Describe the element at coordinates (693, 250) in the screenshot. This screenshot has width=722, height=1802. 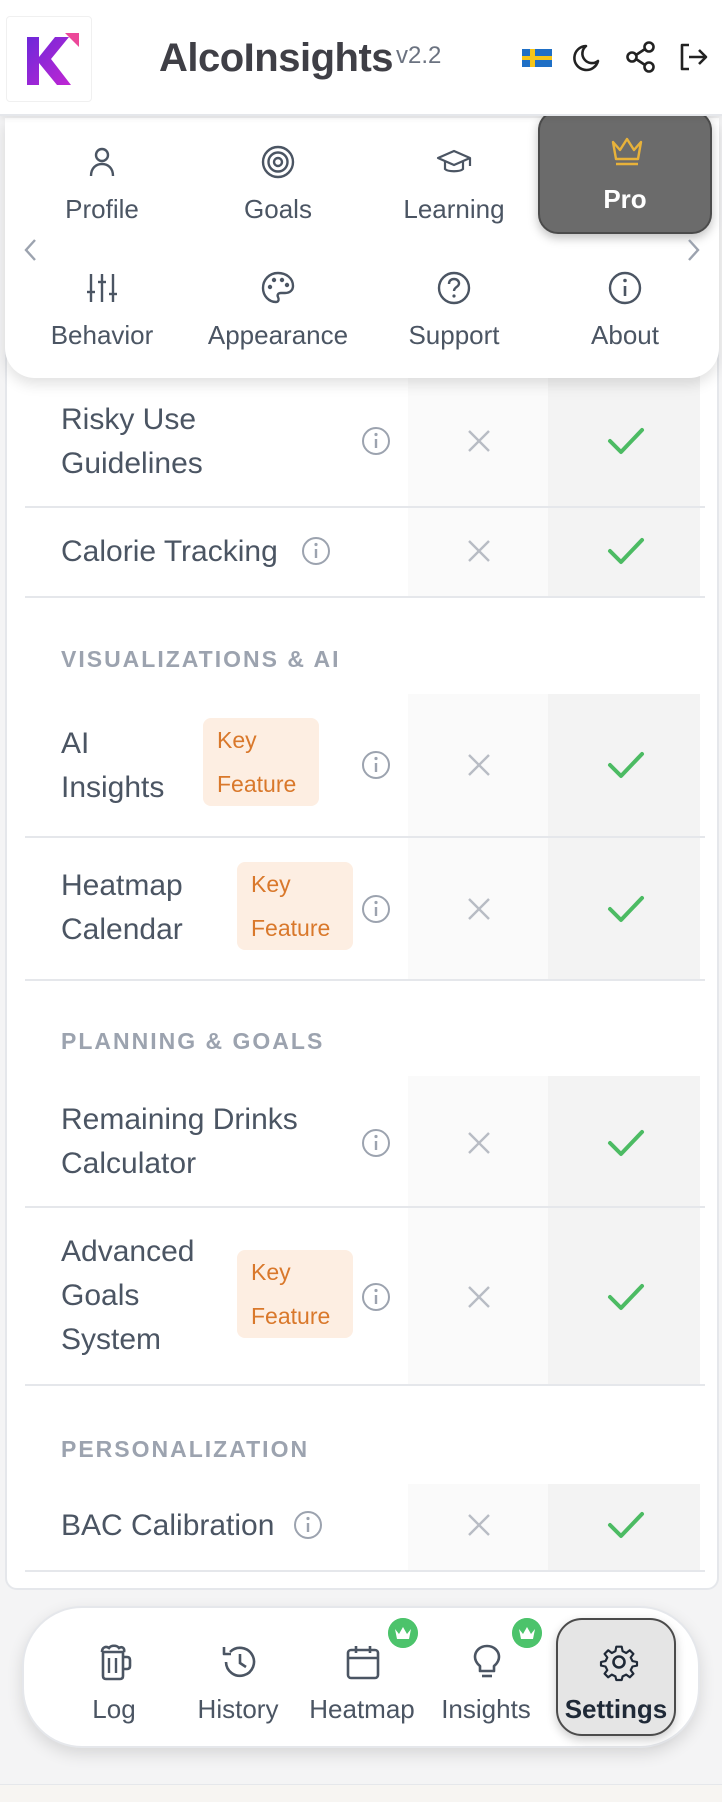
I see `chevron-right-icon` at that location.